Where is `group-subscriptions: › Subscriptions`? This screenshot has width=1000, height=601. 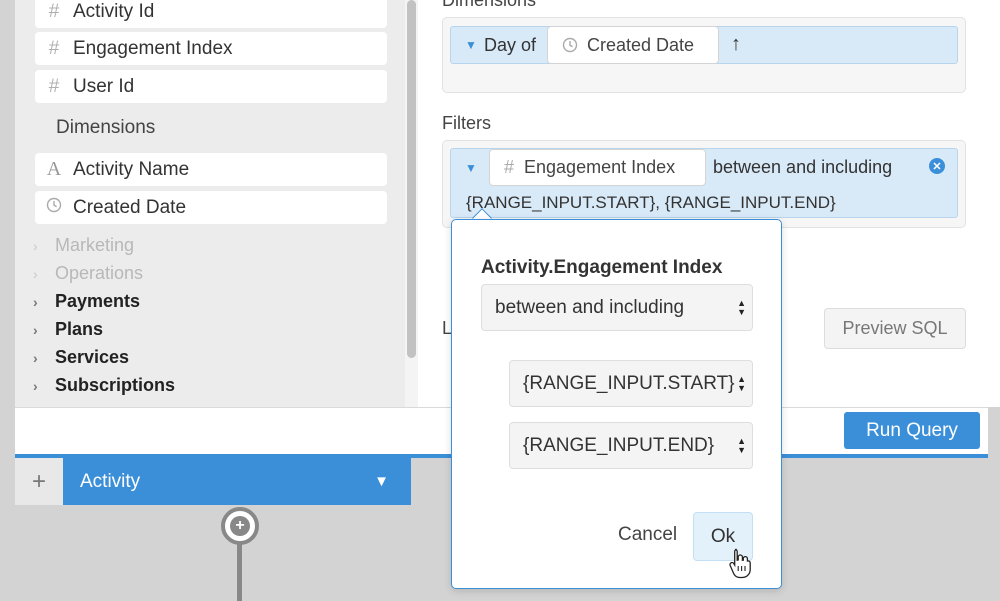 group-subscriptions: › Subscriptions is located at coordinates (104, 385).